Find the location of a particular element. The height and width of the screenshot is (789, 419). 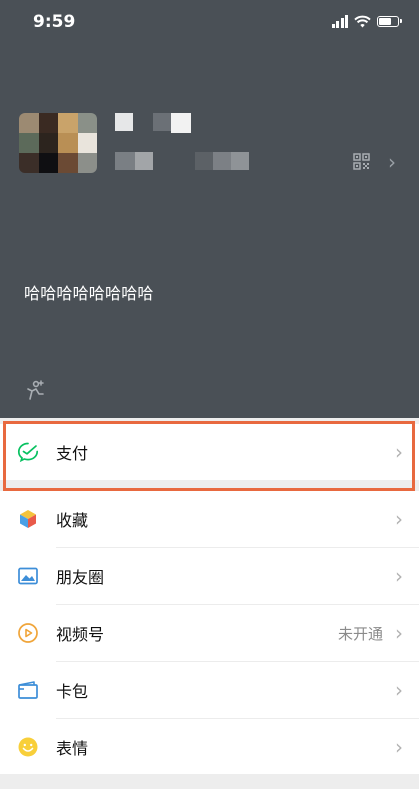

battery-icon is located at coordinates (389, 21).